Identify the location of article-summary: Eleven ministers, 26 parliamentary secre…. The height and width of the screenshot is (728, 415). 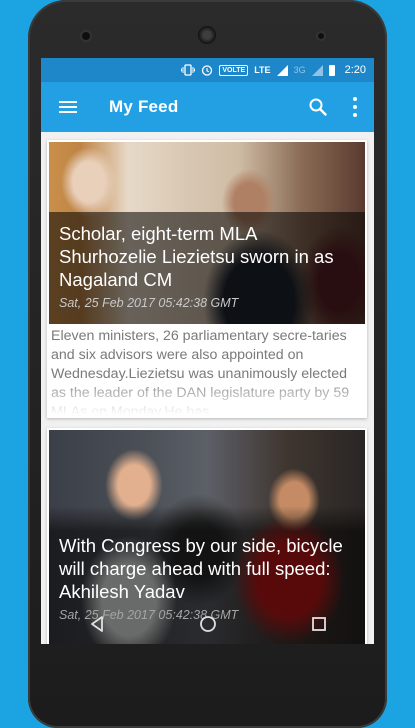
(207, 370).